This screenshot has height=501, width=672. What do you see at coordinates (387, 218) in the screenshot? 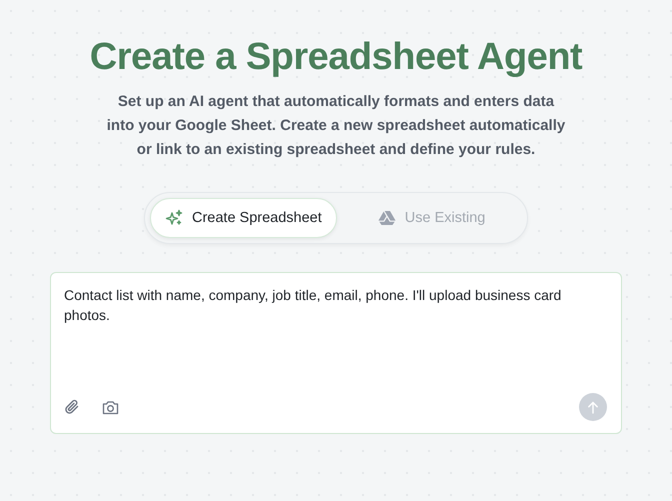
I see `triangle-icon` at bounding box center [387, 218].